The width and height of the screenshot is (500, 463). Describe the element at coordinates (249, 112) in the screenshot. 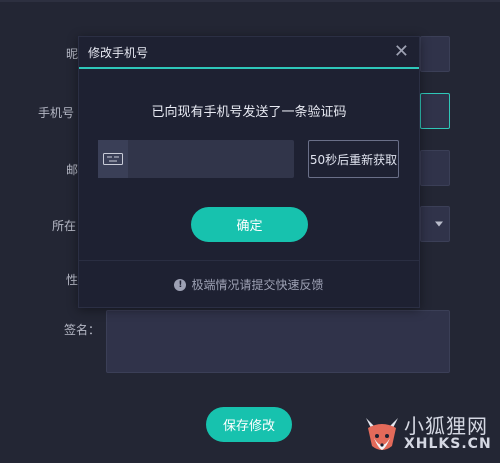

I see `modal-message: 已向现有手机号发送了一条验证码` at that location.